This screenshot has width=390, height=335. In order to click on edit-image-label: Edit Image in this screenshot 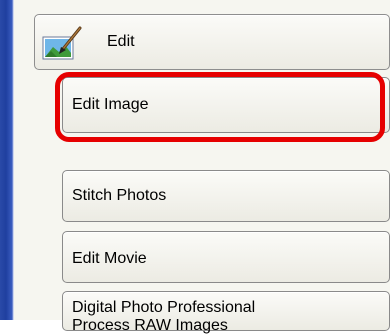, I will do `click(110, 104)`.